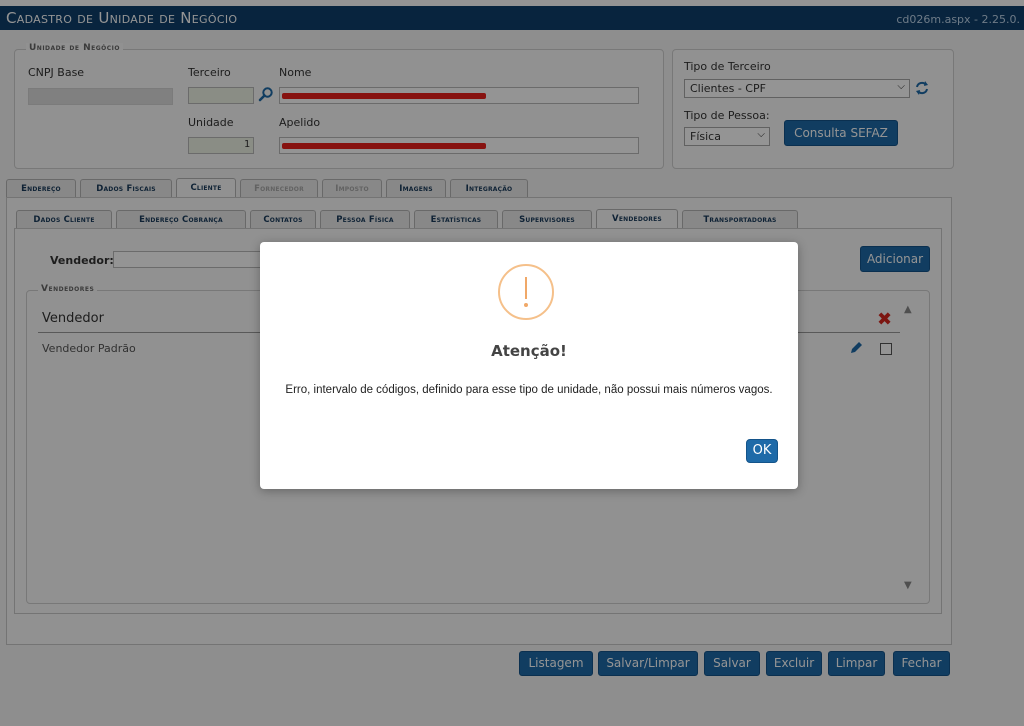 The image size is (1024, 726). Describe the element at coordinates (762, 451) in the screenshot. I see `ok-button: OK` at that location.